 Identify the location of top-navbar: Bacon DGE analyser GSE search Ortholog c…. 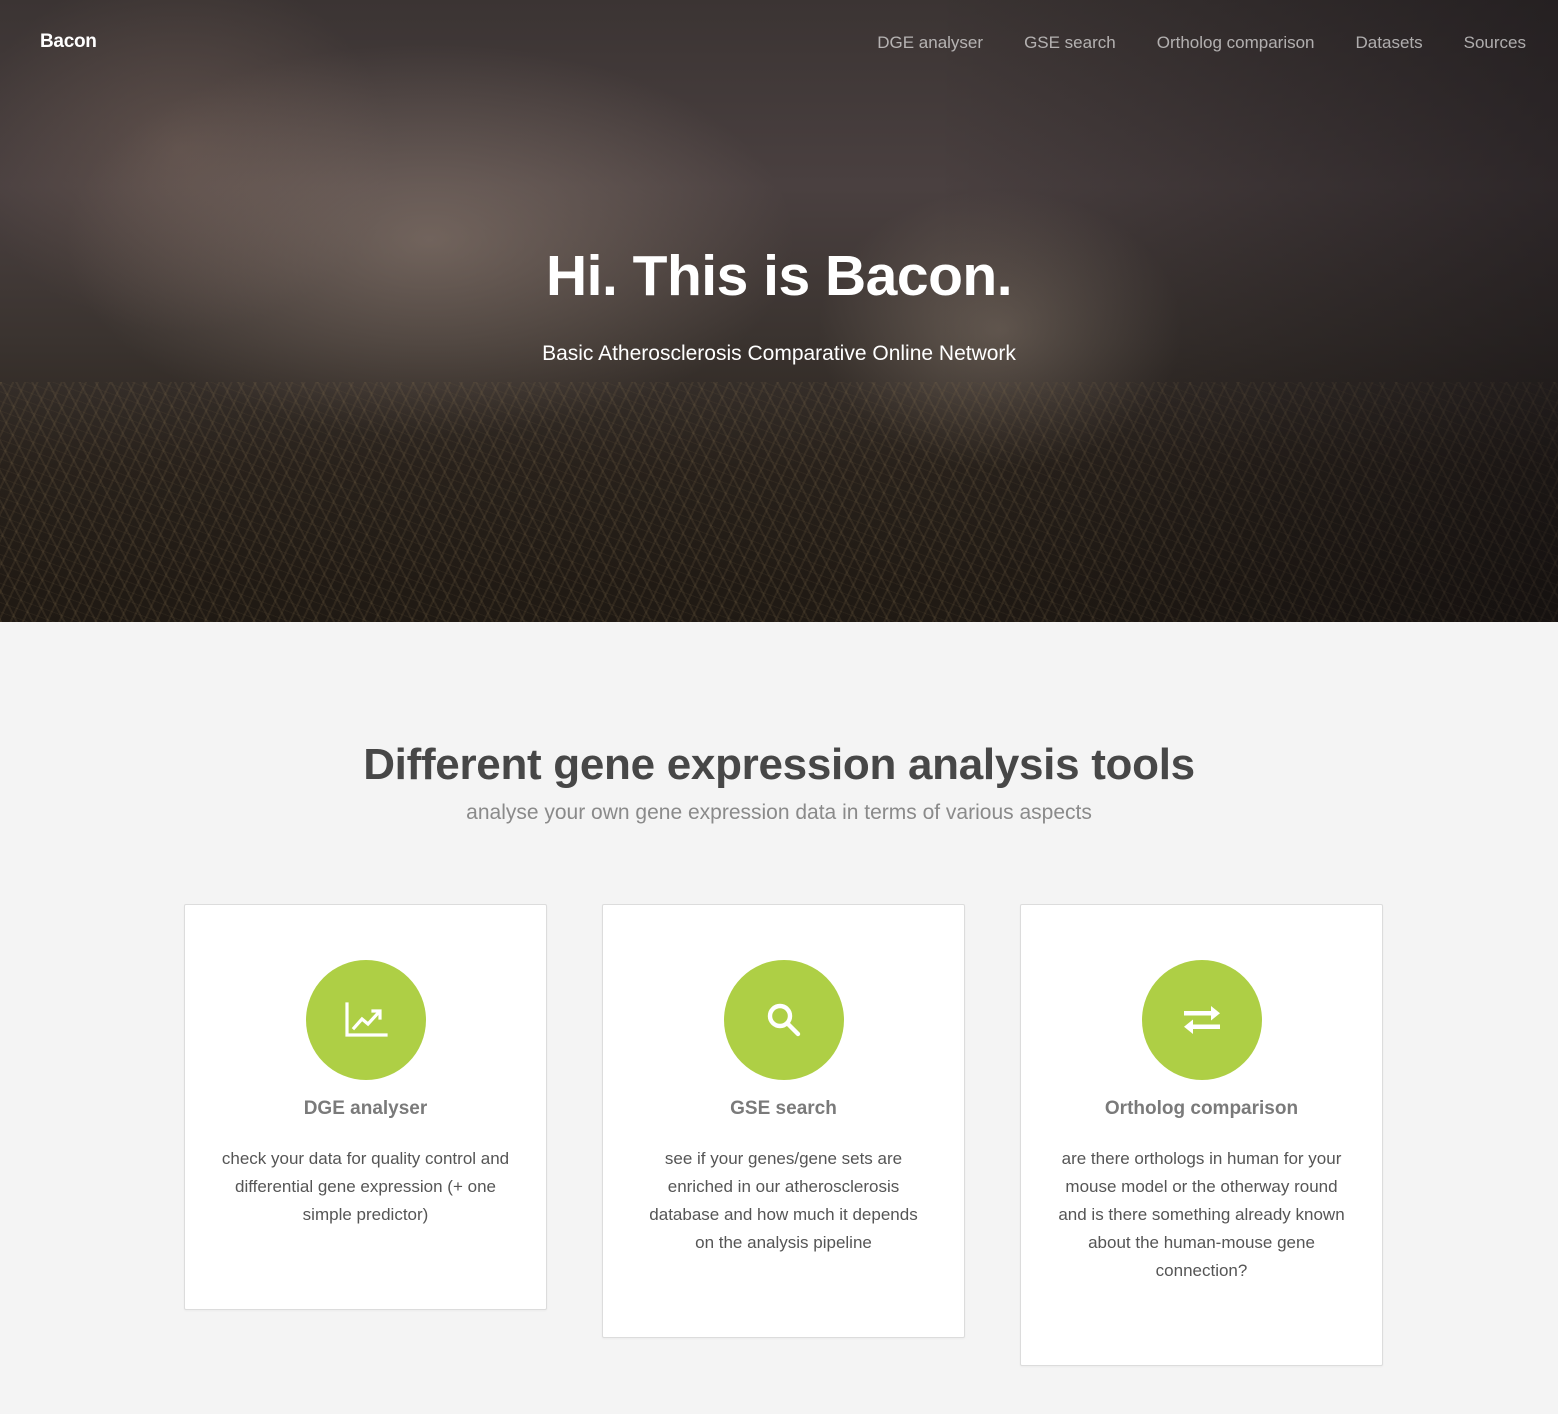
(779, 43).